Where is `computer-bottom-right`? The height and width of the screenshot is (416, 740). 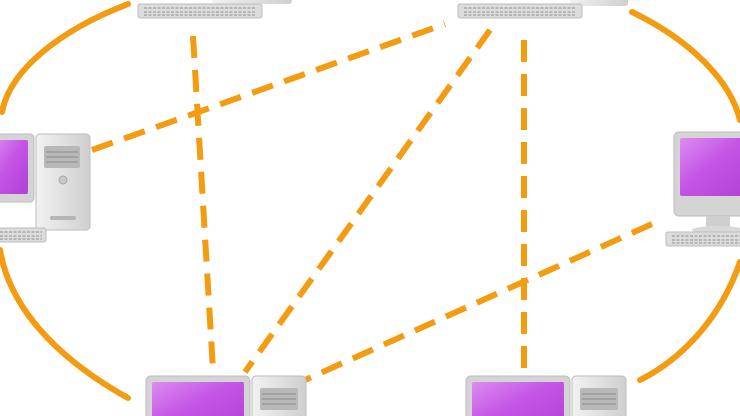 computer-bottom-right is located at coordinates (546, 395).